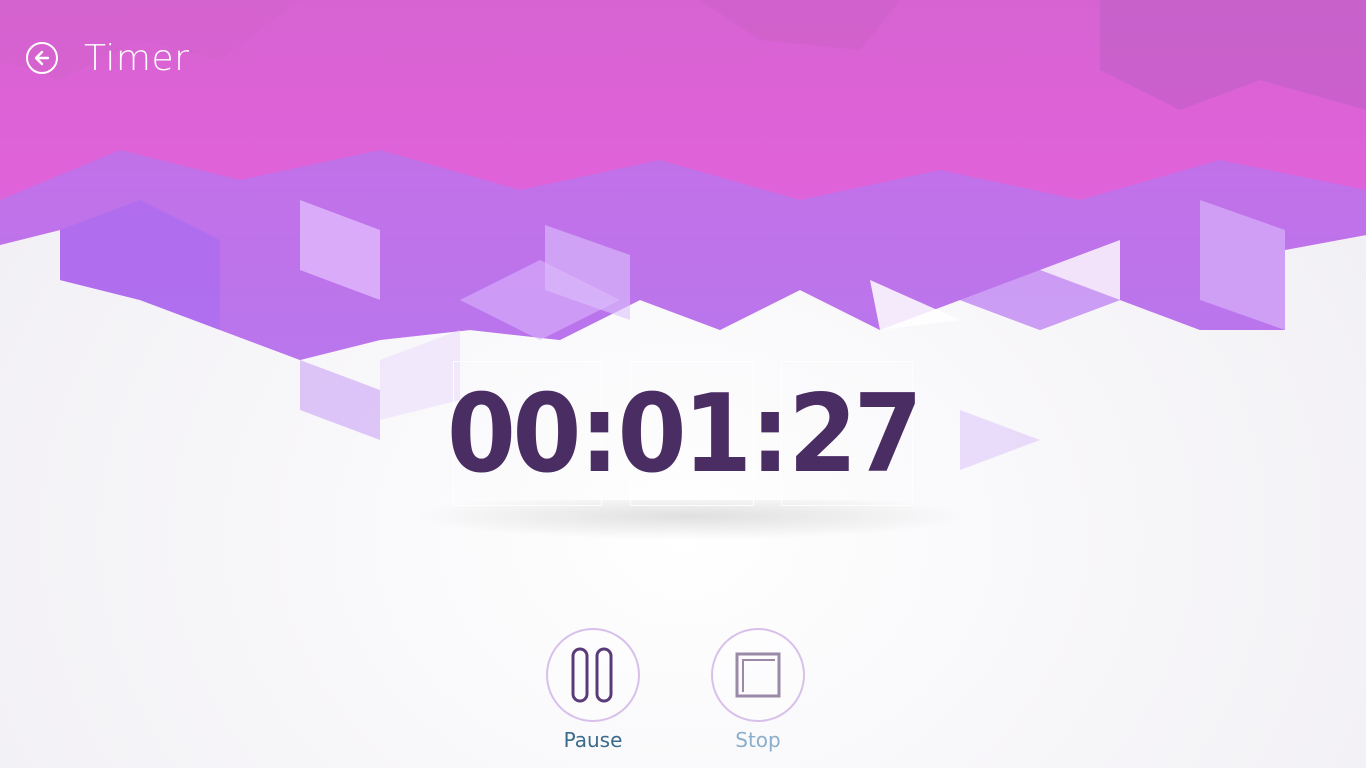 The image size is (1366, 768). I want to click on stop-circle, so click(758, 675).